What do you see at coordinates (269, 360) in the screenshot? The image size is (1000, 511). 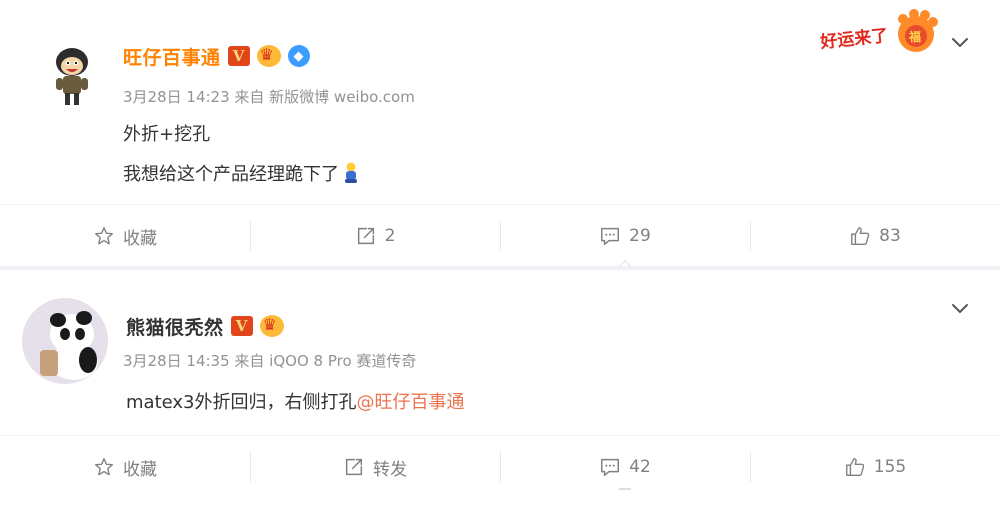 I see `post-meta: 3月28日 14:35 来自 iQOO 8 Pro 赛道传奇` at bounding box center [269, 360].